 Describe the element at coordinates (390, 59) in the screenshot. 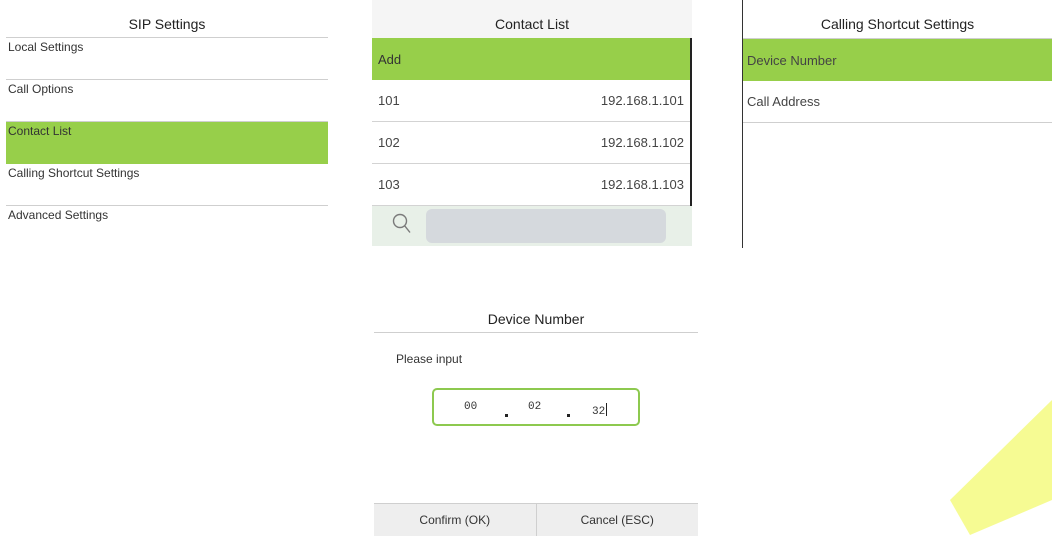

I see `add-label: Add` at that location.